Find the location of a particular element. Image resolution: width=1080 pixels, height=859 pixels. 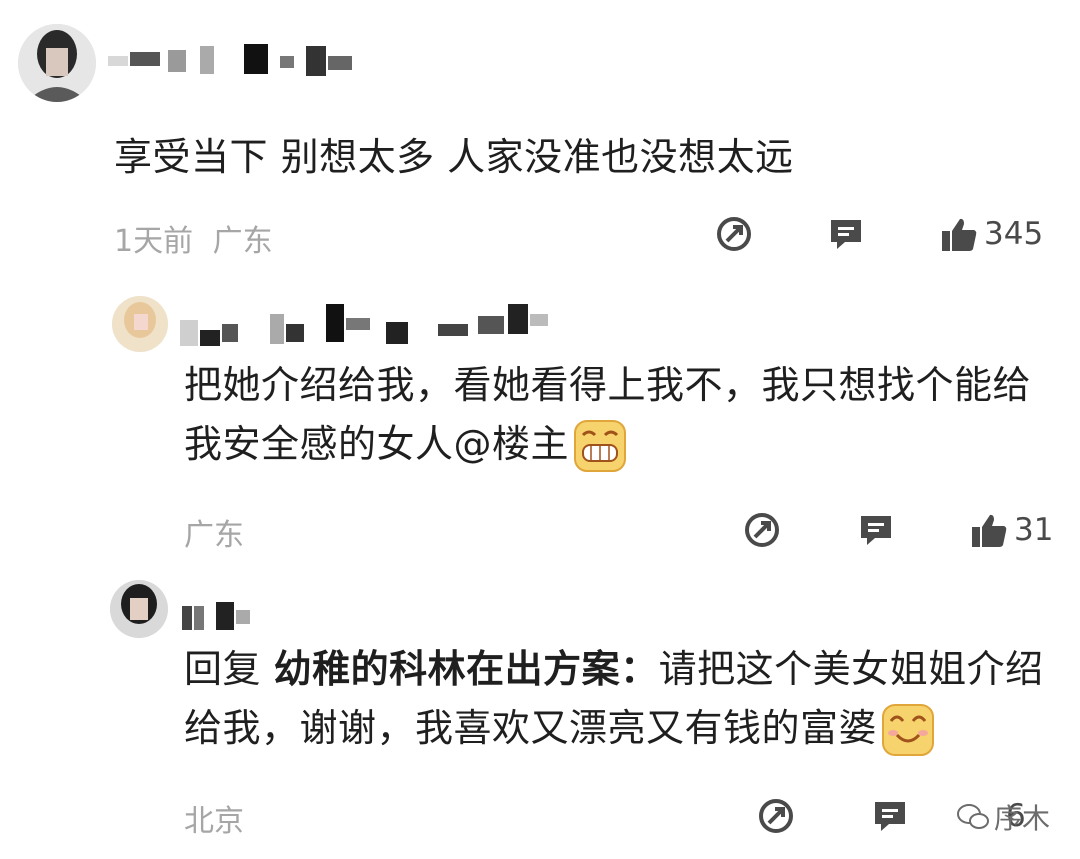

comment-meta: 1天前 广东 is located at coordinates (193, 238).